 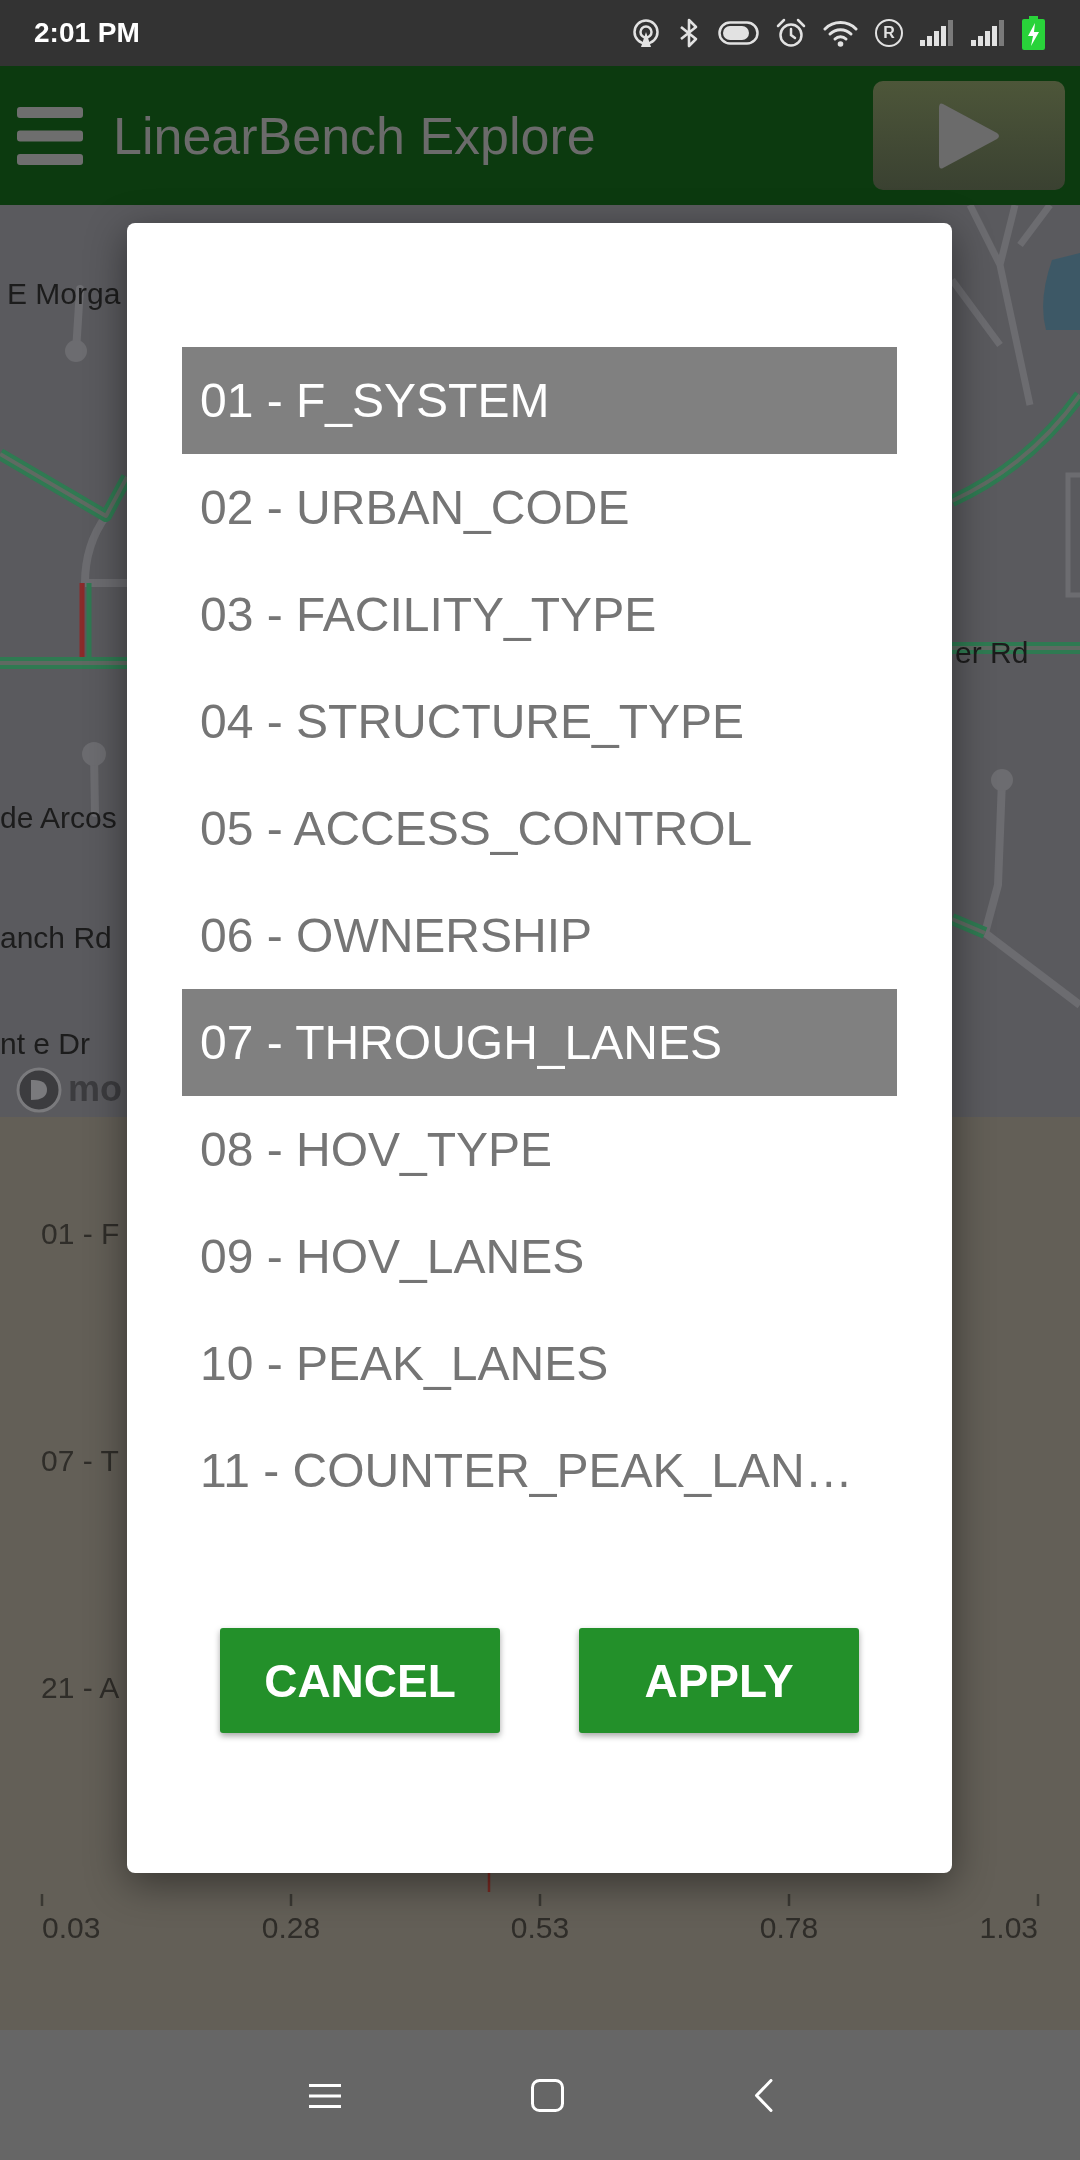 What do you see at coordinates (889, 33) in the screenshot?
I see `roaming-indicator: R` at bounding box center [889, 33].